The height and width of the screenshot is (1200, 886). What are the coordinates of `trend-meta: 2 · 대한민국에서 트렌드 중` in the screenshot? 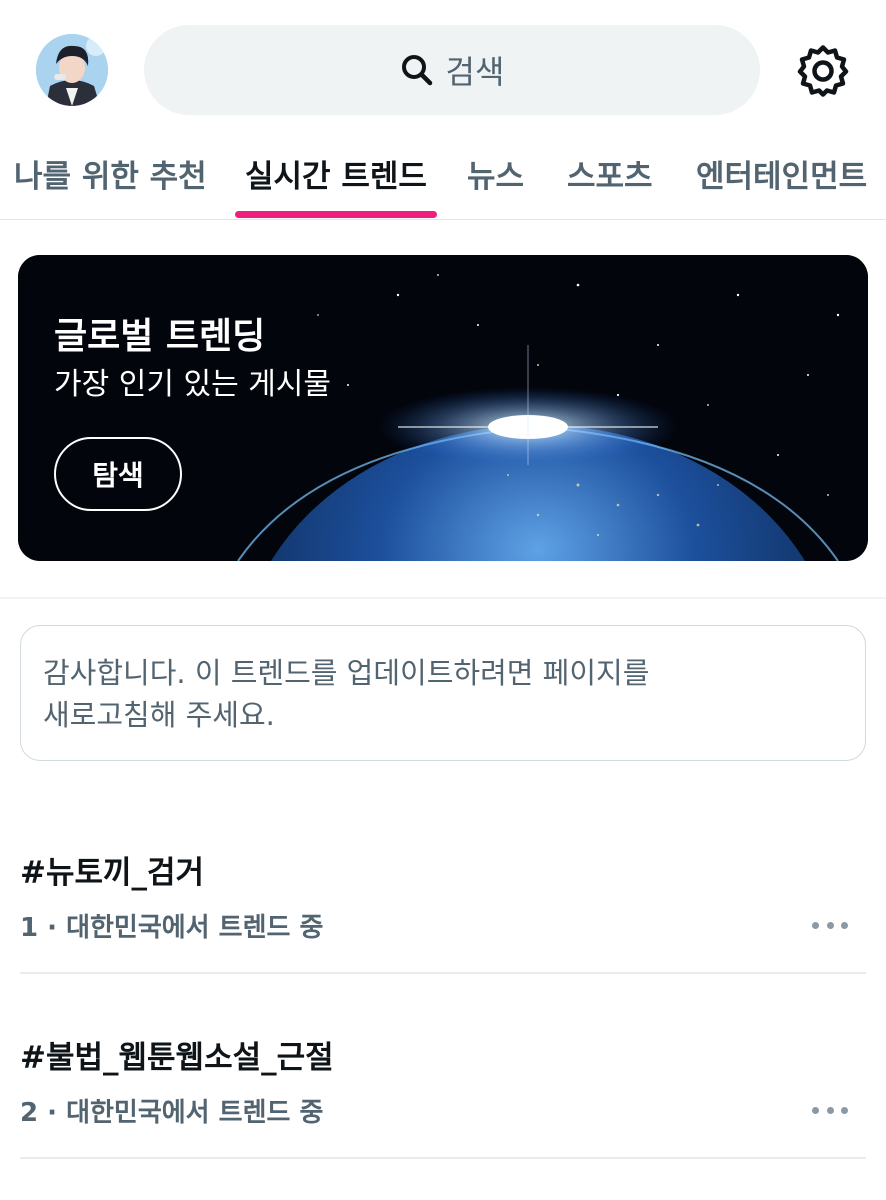 It's located at (172, 1113).